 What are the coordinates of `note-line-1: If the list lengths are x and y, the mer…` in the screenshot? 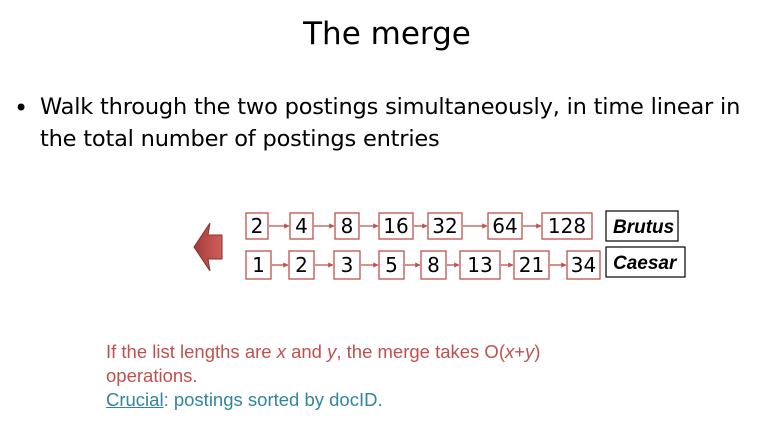 It's located at (386, 352).